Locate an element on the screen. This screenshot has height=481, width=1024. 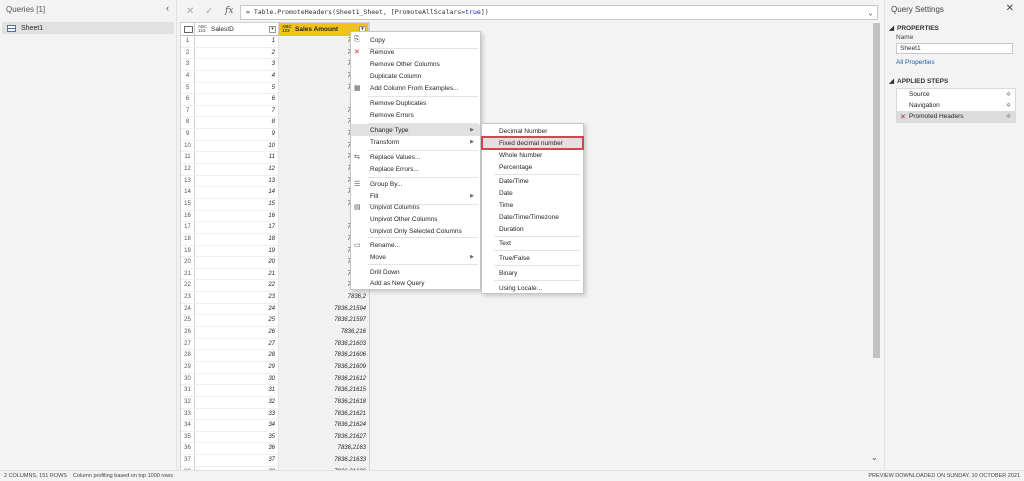
cell-sales-amount: 7836,21612 is located at coordinates (324, 379).